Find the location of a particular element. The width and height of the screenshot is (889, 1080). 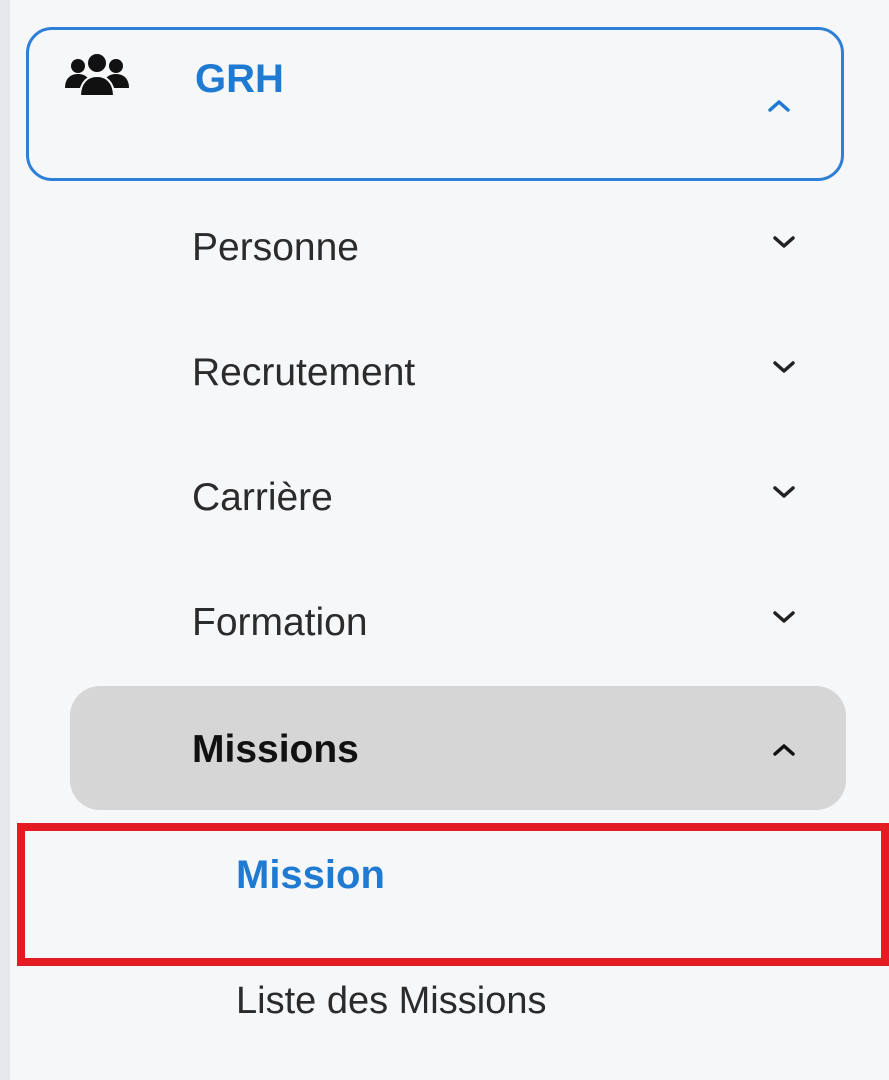

menu-item-formation: Formation is located at coordinates (444, 626).